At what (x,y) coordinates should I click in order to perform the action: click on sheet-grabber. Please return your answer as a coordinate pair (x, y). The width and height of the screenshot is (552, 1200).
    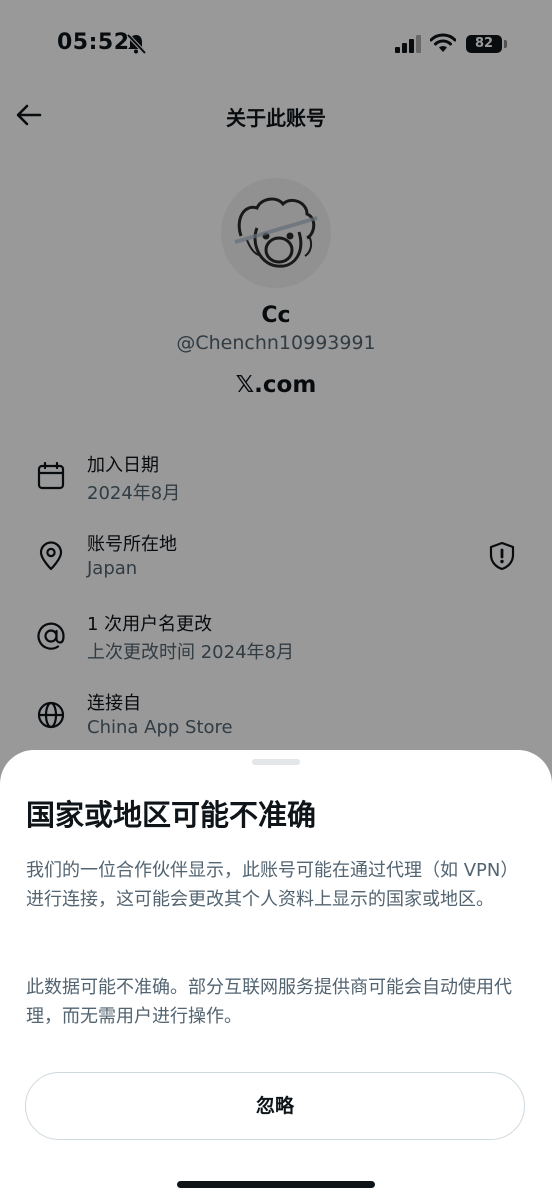
    Looking at the image, I should click on (276, 762).